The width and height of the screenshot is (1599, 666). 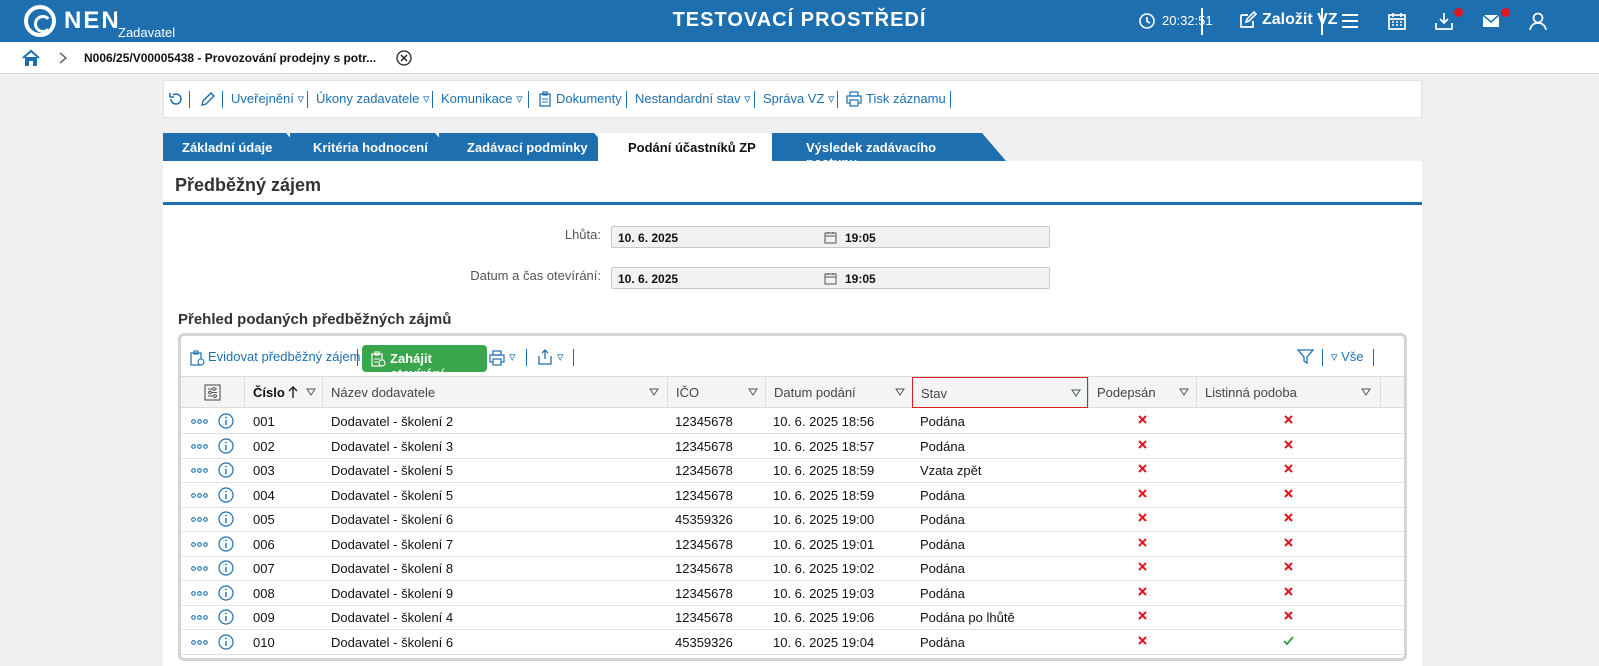 What do you see at coordinates (824, 568) in the screenshot?
I see `cell-datum: 10. 6. 2025 19:02` at bounding box center [824, 568].